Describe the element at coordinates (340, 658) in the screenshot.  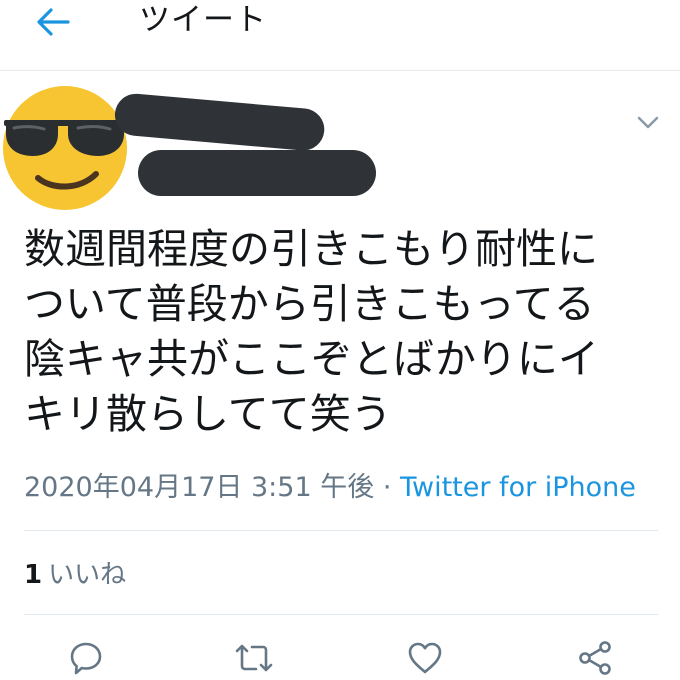
I see `tweet-action-bar` at that location.